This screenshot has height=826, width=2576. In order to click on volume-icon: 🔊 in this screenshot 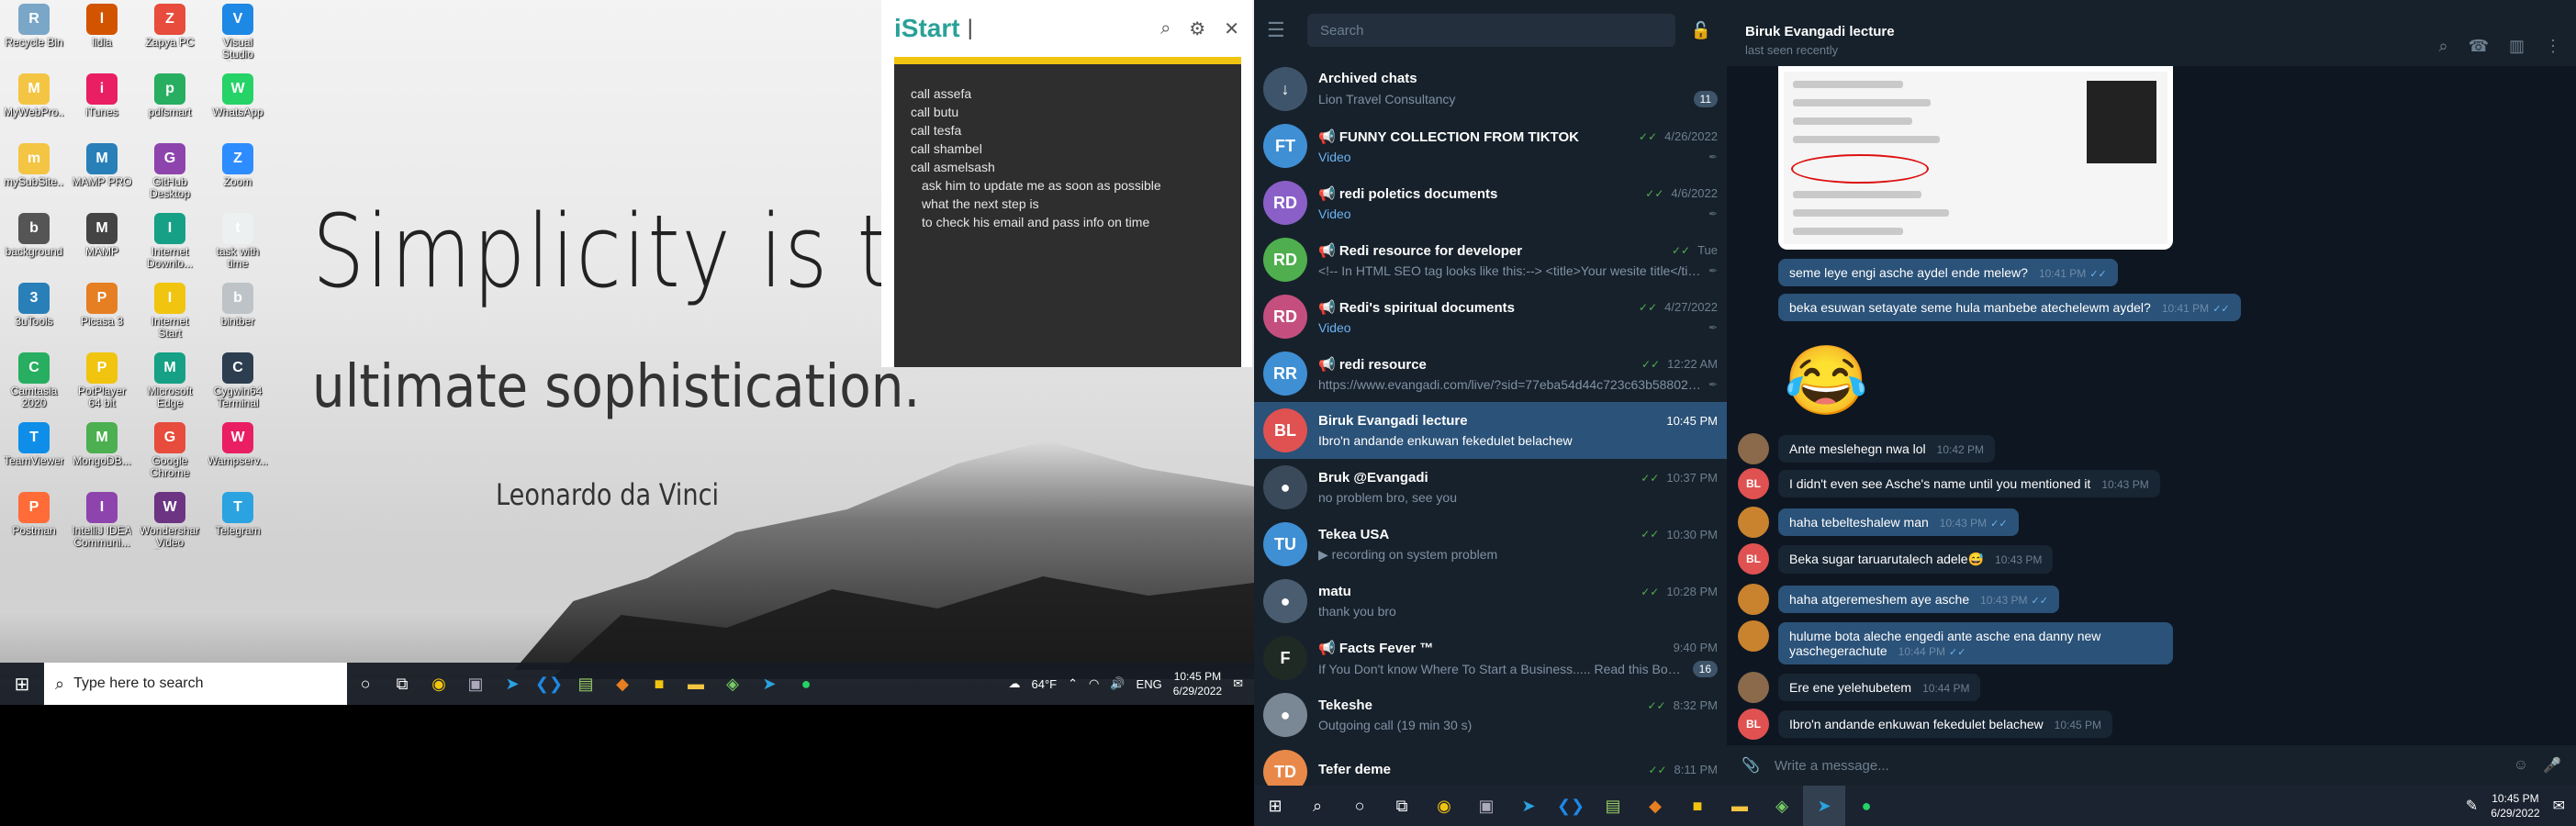, I will do `click(1117, 684)`.